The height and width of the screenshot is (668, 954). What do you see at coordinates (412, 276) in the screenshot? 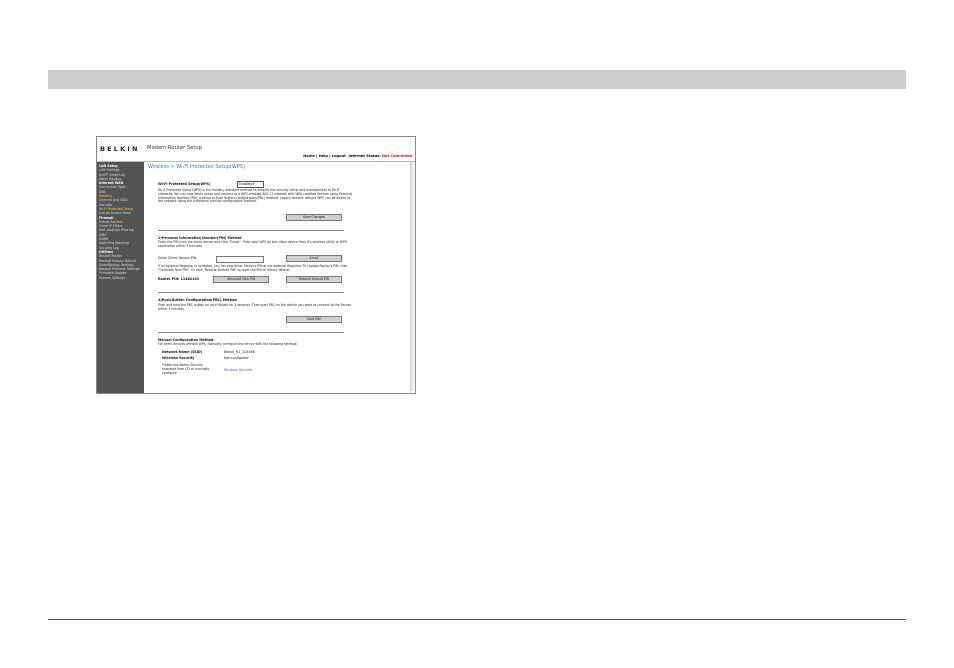
I see `scrollbar` at bounding box center [412, 276].